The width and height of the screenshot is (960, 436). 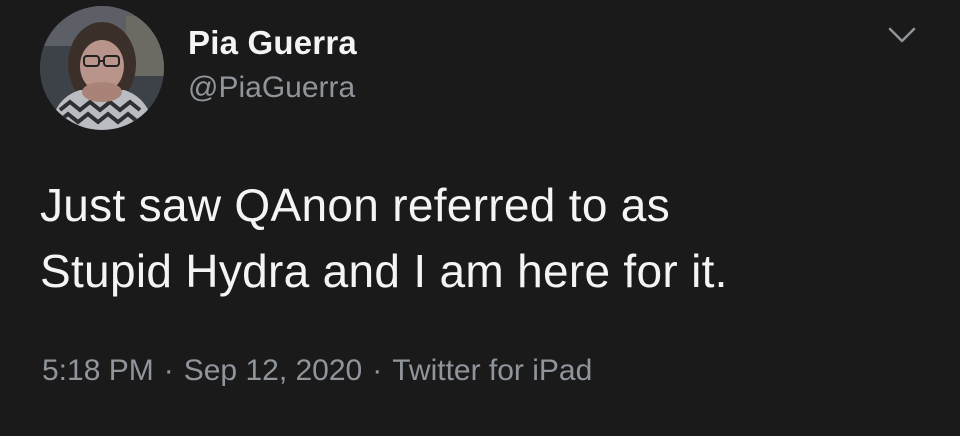 I want to click on avatar-image, so click(x=102, y=68).